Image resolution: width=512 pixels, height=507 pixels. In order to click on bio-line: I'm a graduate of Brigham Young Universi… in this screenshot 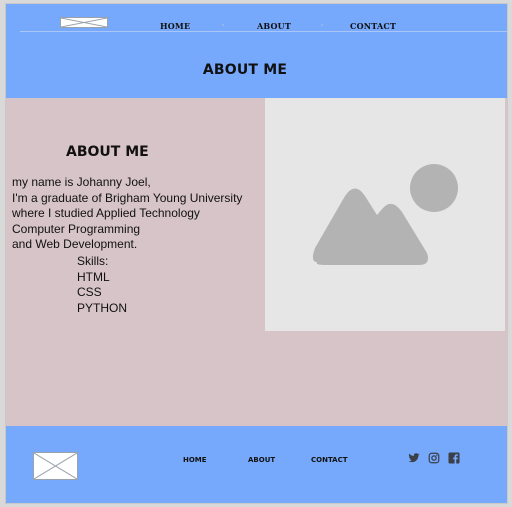, I will do `click(127, 197)`.